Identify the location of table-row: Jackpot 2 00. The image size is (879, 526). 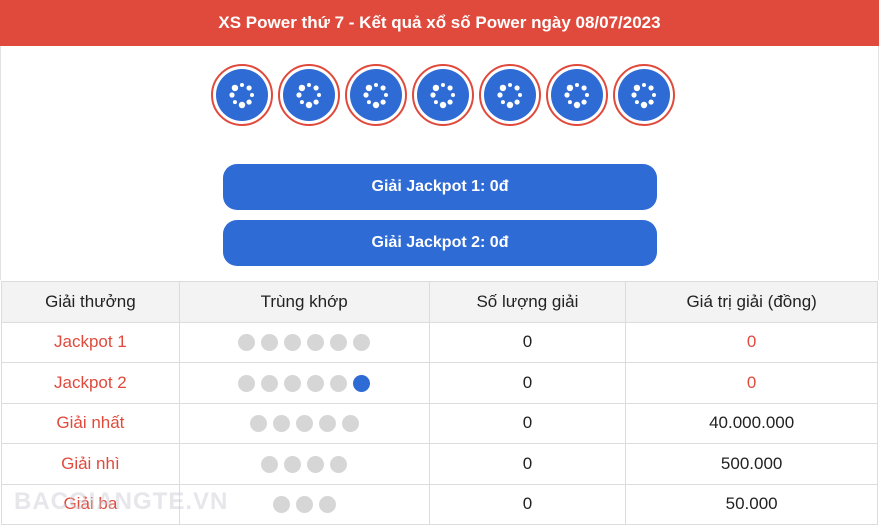
(439, 383).